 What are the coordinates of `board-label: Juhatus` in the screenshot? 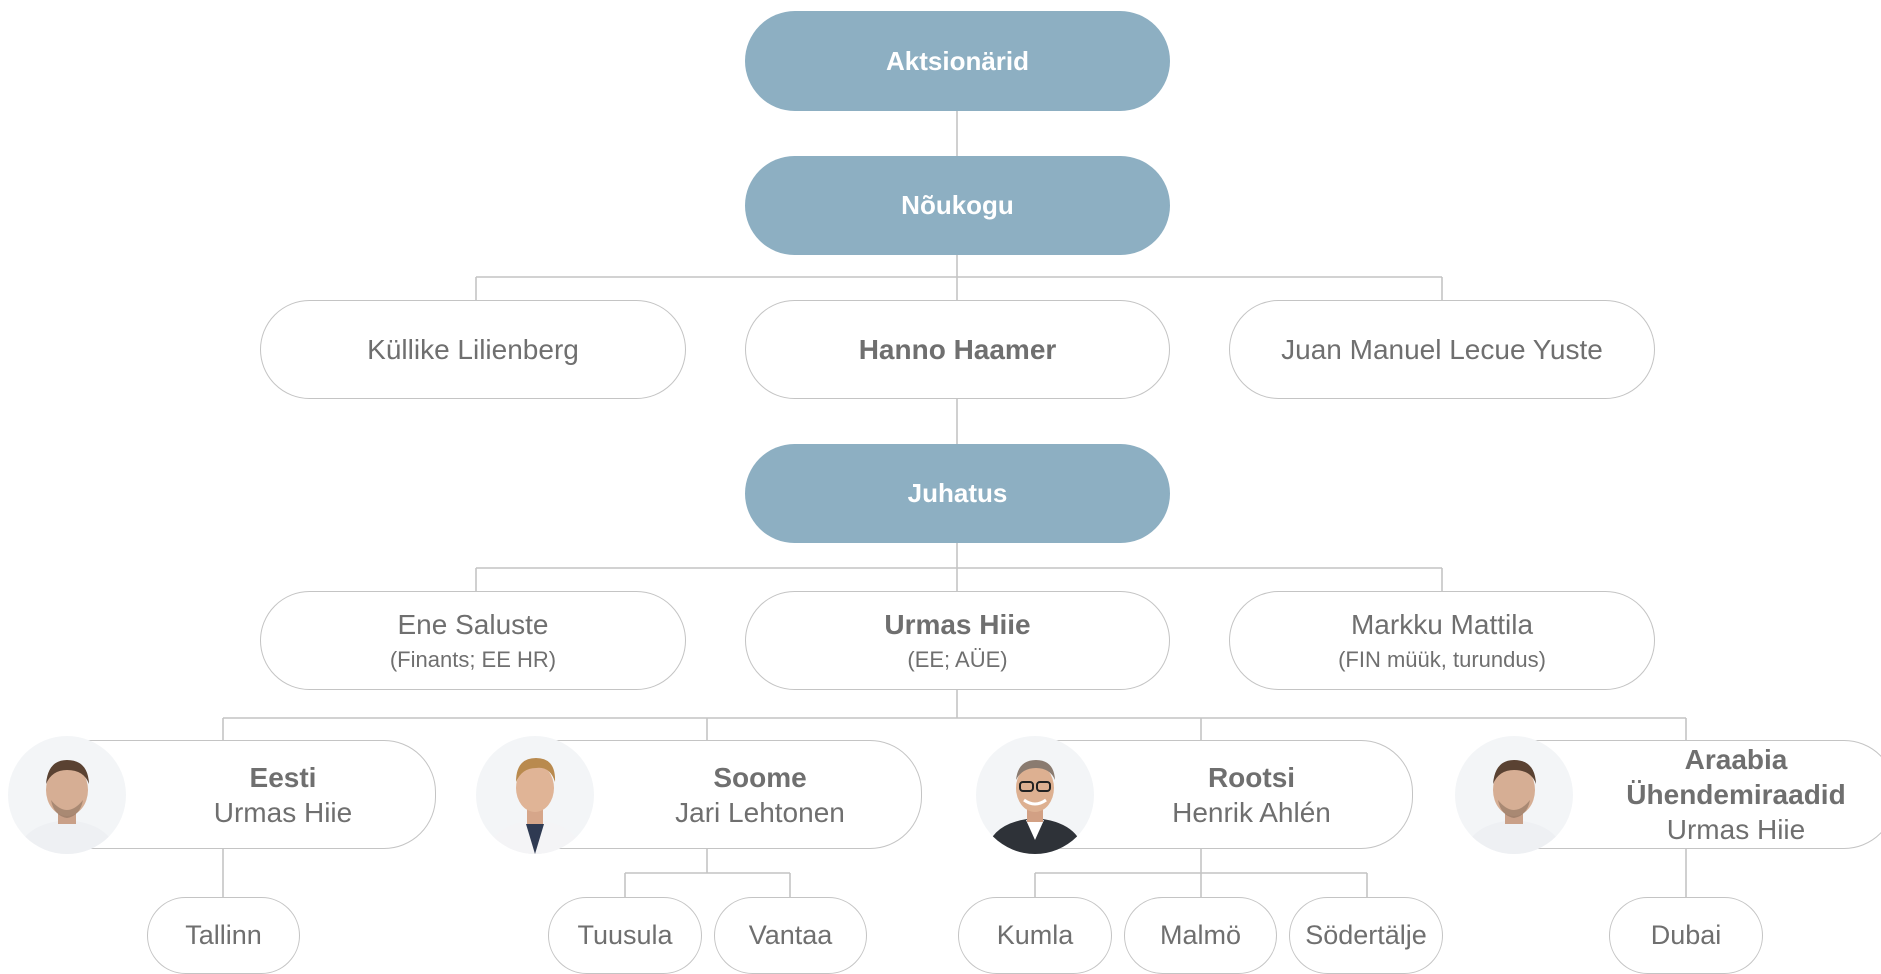 It's located at (957, 493).